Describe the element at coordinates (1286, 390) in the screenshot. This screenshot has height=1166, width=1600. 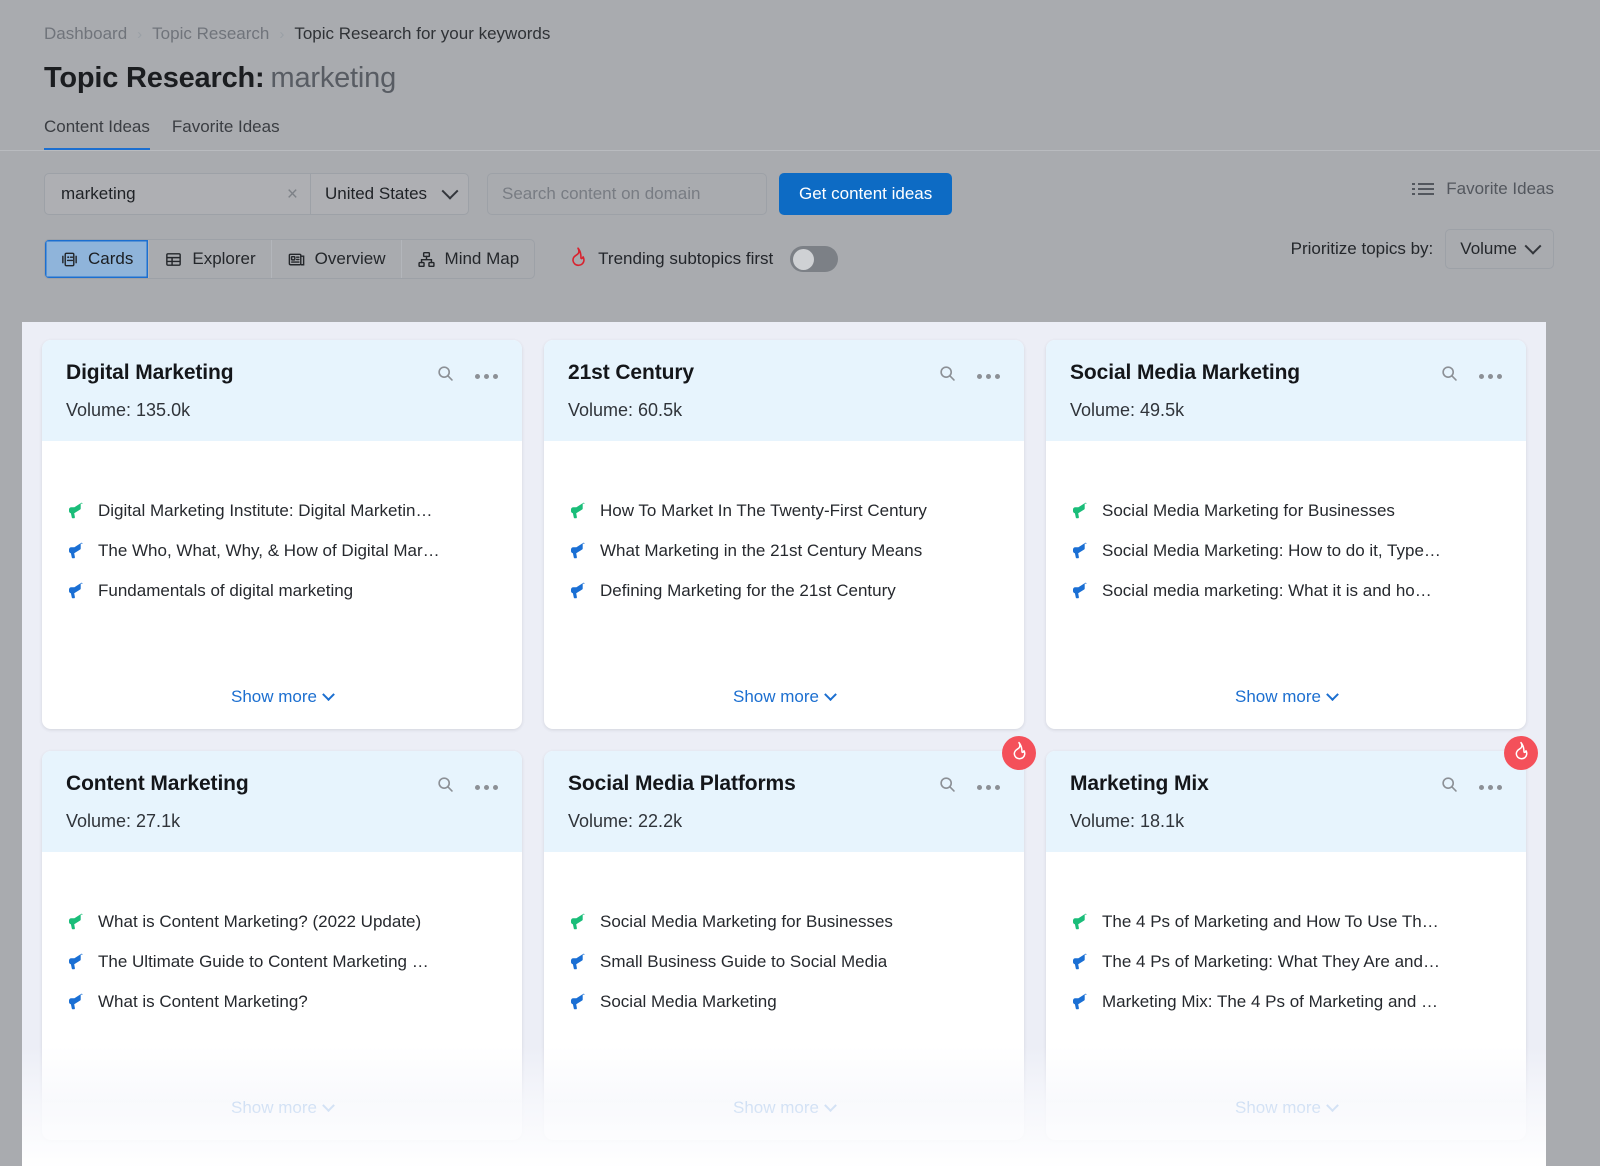
I see `topic-card-header: Social Media Marketing Volume: 49.5k` at that location.